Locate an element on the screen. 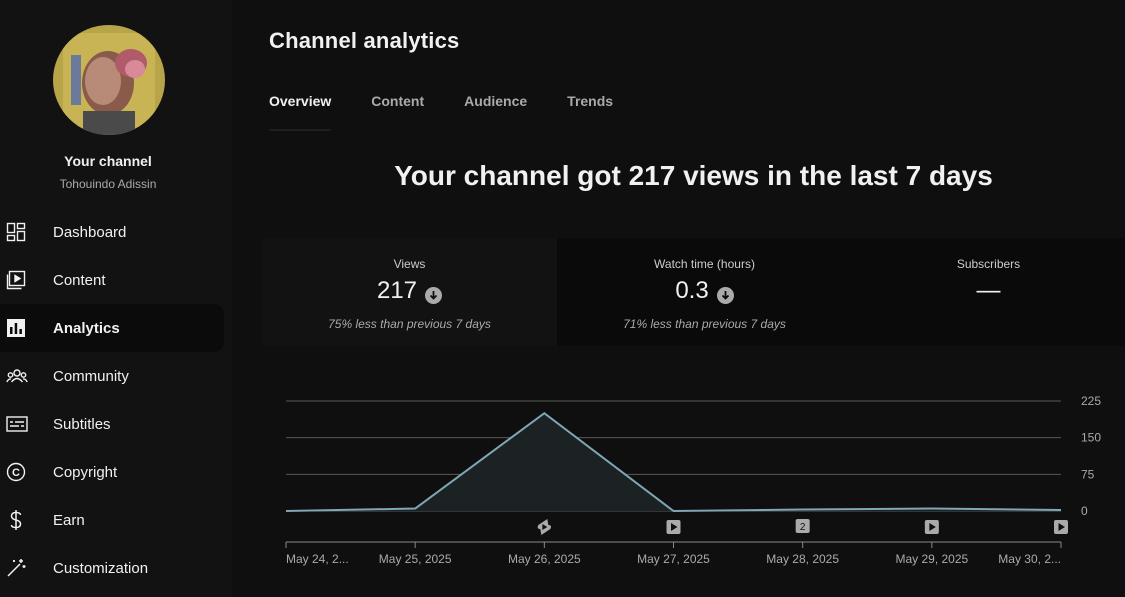 The image size is (1125, 597). y-tick-label: 0 is located at coordinates (1084, 511).